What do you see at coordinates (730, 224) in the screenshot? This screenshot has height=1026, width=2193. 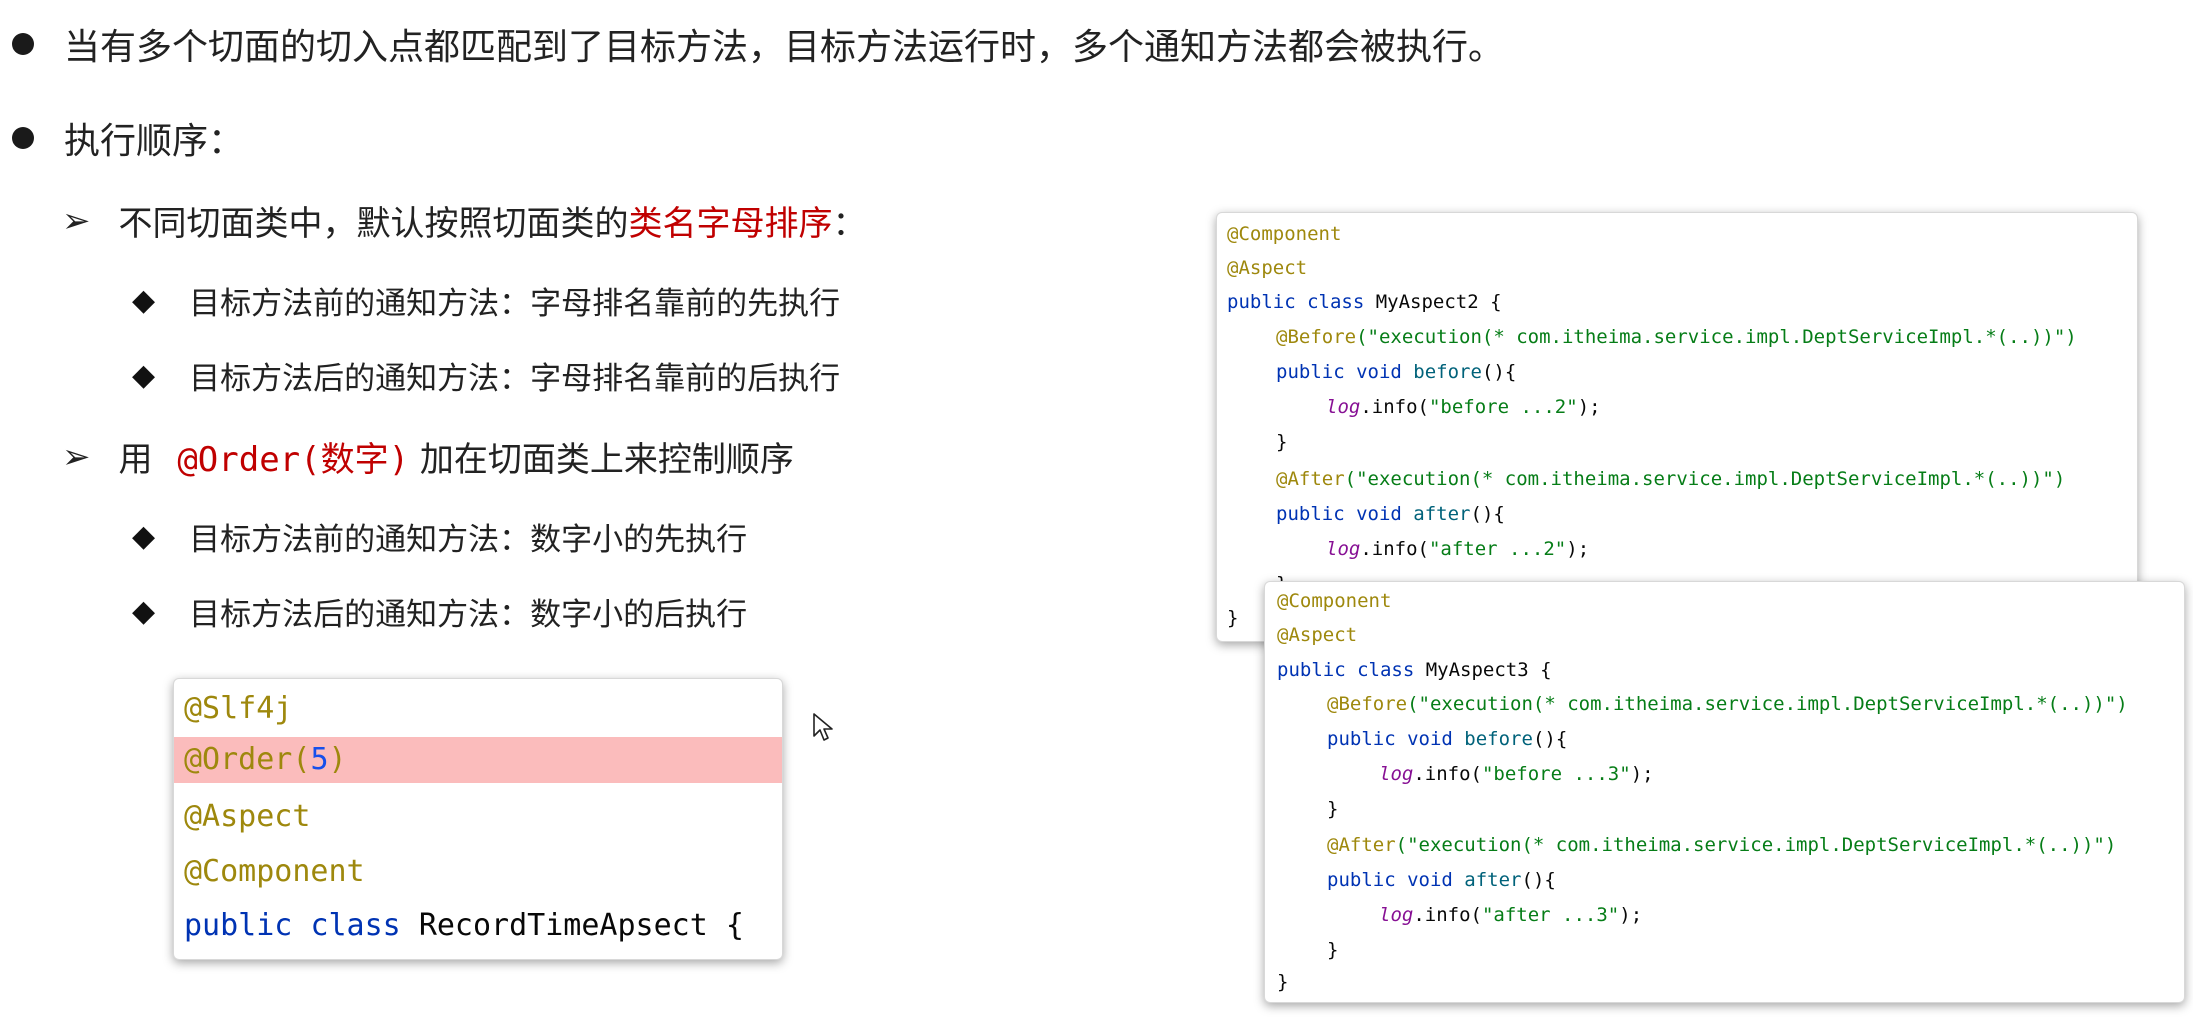 I see `sub-bullet-1-highlight: 类名字母排序` at bounding box center [730, 224].